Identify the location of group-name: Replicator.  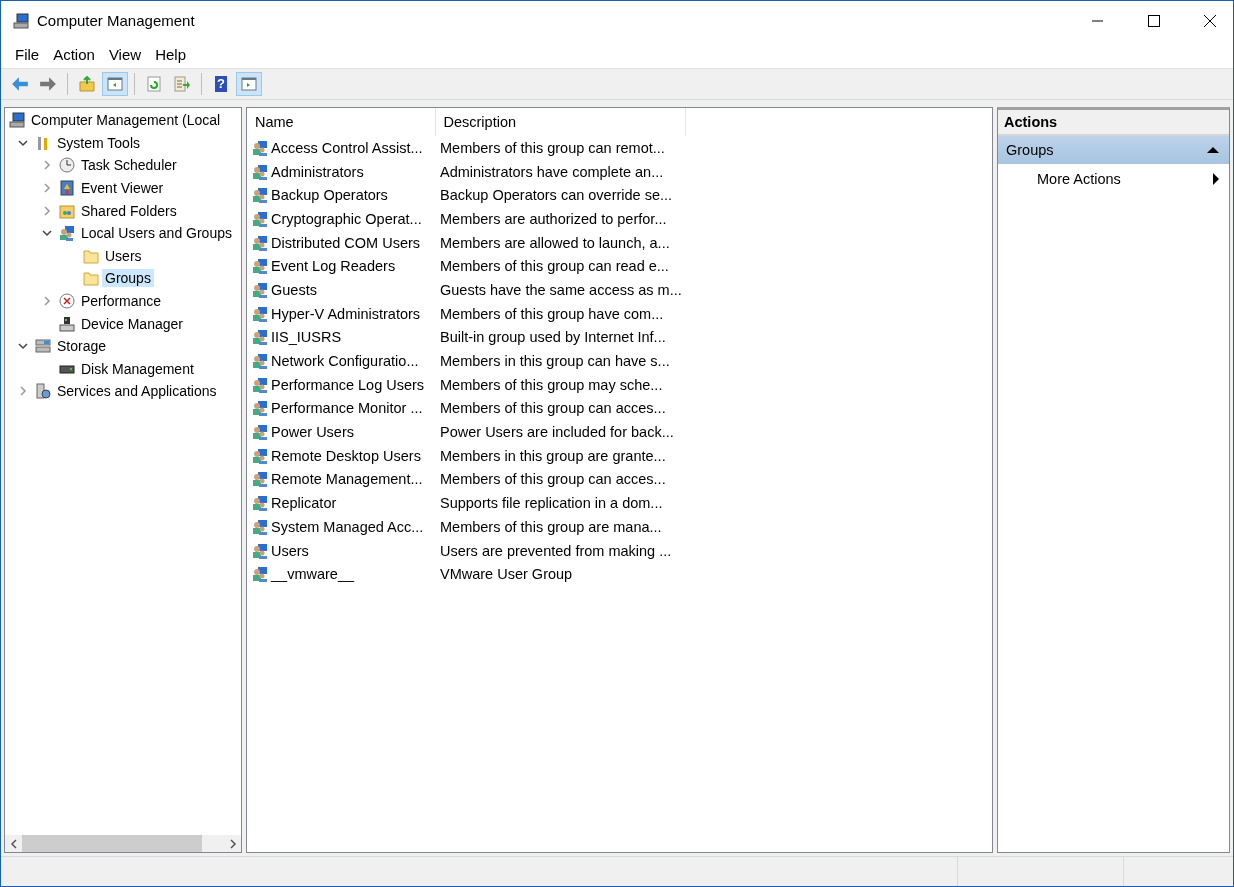
(304, 503).